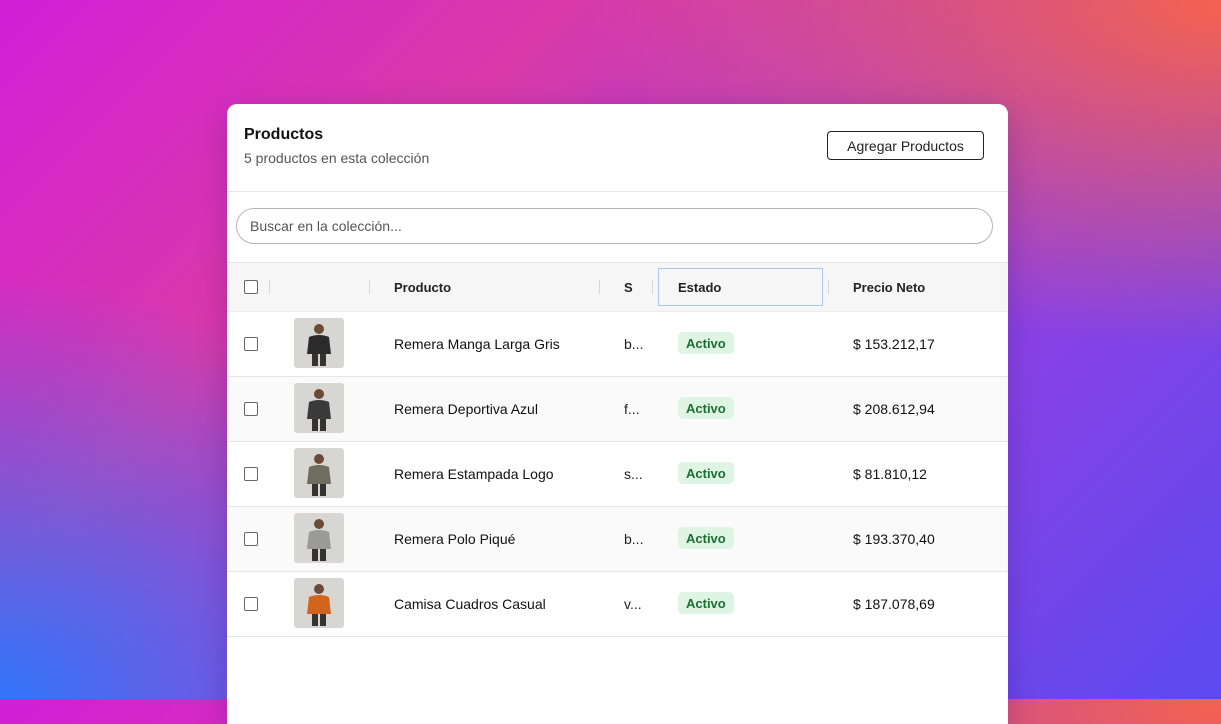 The width and height of the screenshot is (1221, 724). Describe the element at coordinates (251, 287) in the screenshot. I see `select-all-checkbox` at that location.